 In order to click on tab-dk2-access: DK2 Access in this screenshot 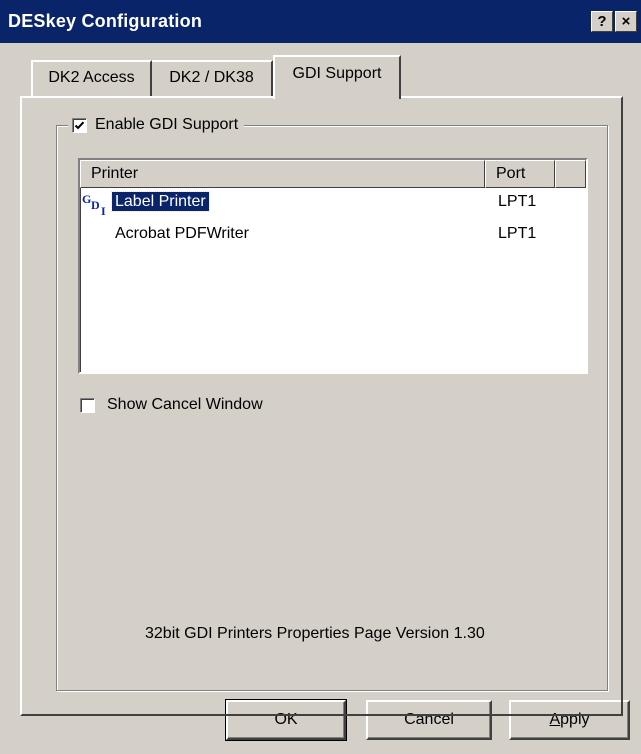, I will do `click(91, 78)`.